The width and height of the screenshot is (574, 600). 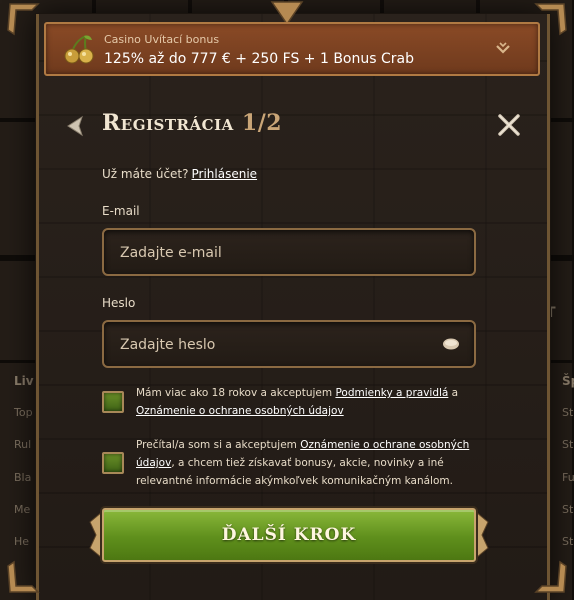 I want to click on marketing-consent-checkbox, so click(x=113, y=463).